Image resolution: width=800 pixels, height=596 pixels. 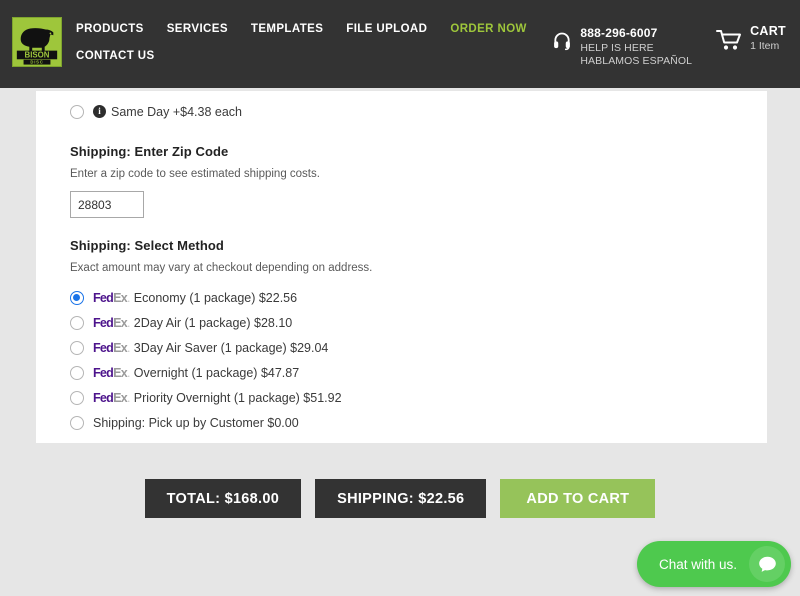 I want to click on nav-item-products: PRODUCTS, so click(x=110, y=29).